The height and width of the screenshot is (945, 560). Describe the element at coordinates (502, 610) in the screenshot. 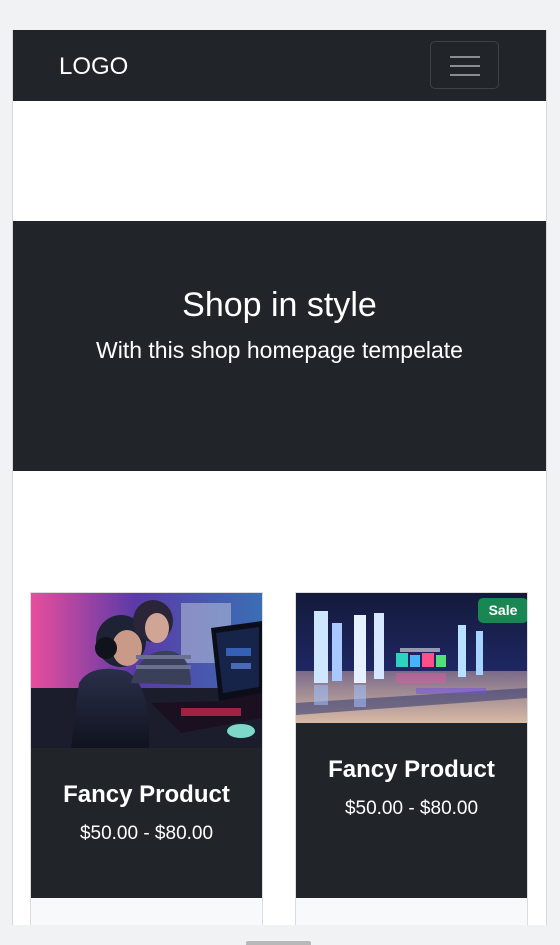

I see `sale-badge: Sale` at that location.